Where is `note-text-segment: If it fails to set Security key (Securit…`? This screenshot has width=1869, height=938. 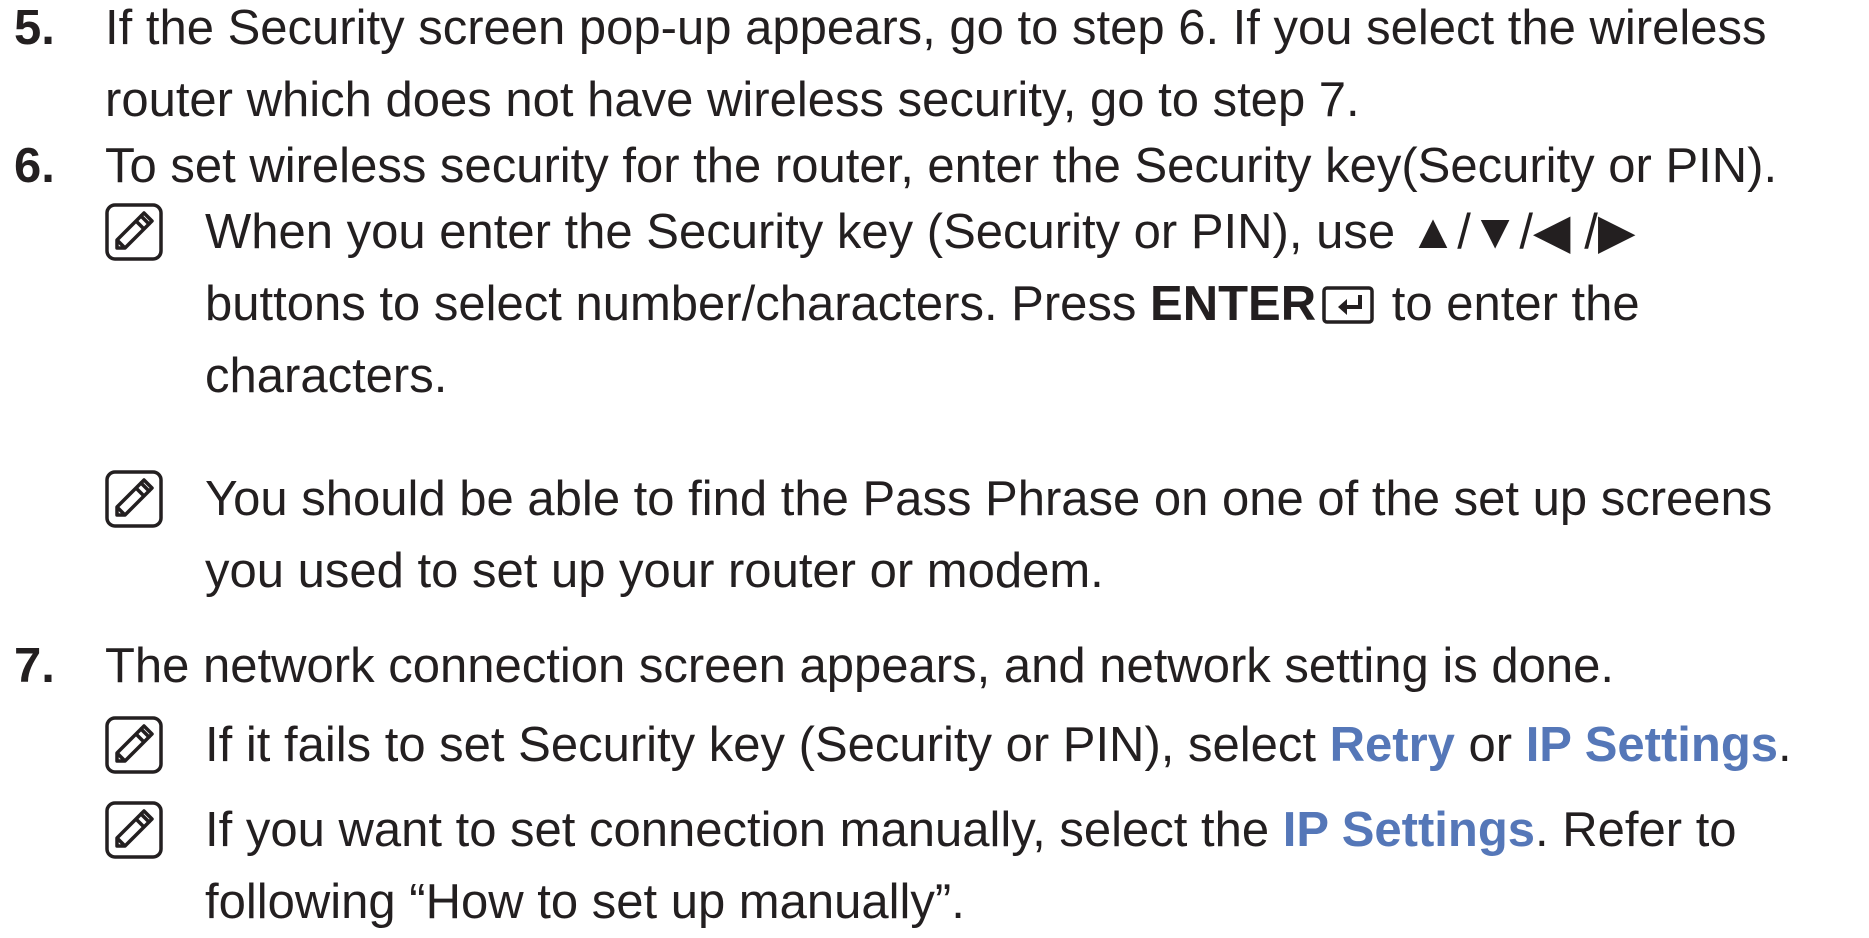 note-text-segment: If it fails to set Security key (Securit… is located at coordinates (767, 745).